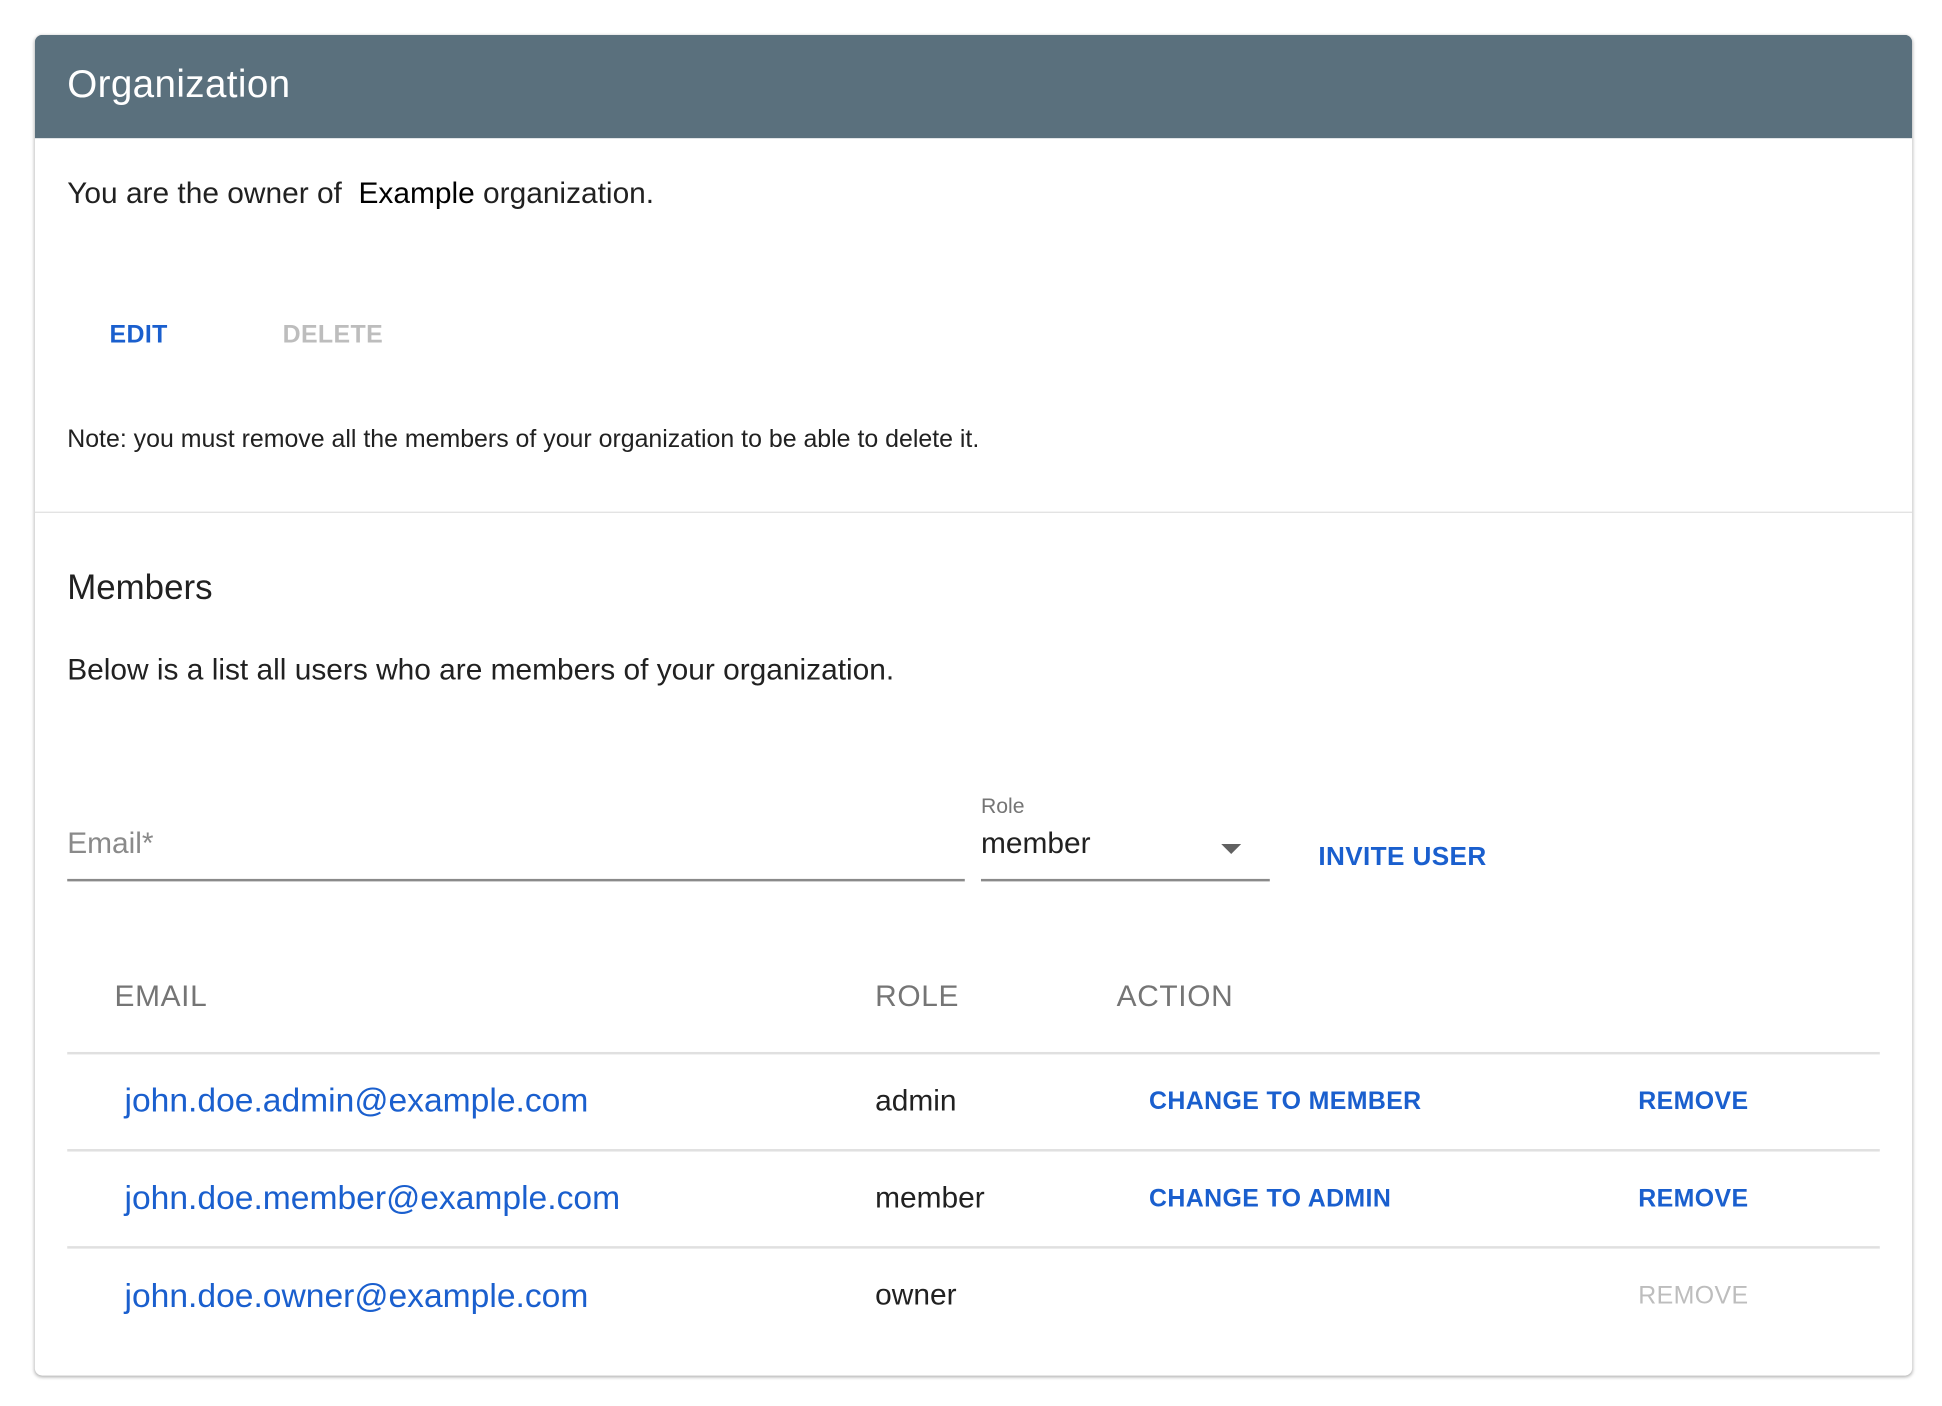 Image resolution: width=1942 pixels, height=1406 pixels. What do you see at coordinates (516, 854) in the screenshot?
I see `email-input: Email*` at bounding box center [516, 854].